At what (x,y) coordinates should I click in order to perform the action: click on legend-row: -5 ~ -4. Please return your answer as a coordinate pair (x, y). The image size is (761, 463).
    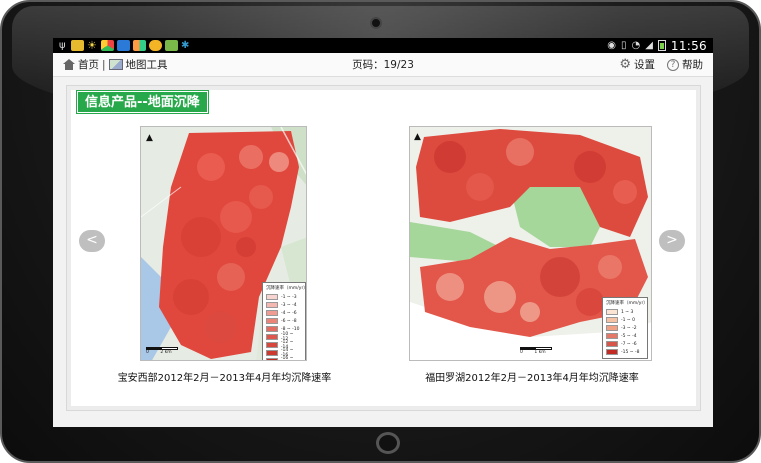
    Looking at the image, I should click on (625, 336).